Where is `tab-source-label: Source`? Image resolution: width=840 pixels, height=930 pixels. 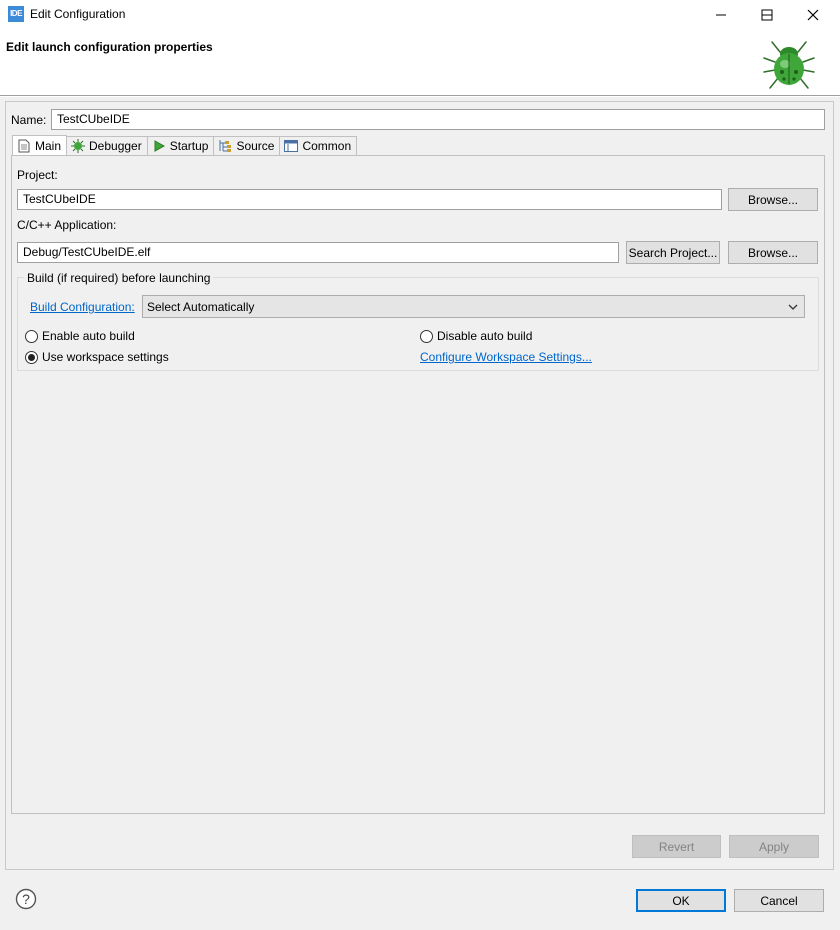
tab-source-label: Source is located at coordinates (255, 146).